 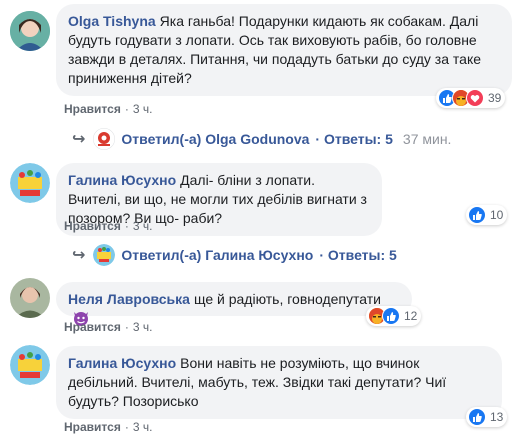 What do you see at coordinates (497, 215) in the screenshot?
I see `reaction-count: 10` at bounding box center [497, 215].